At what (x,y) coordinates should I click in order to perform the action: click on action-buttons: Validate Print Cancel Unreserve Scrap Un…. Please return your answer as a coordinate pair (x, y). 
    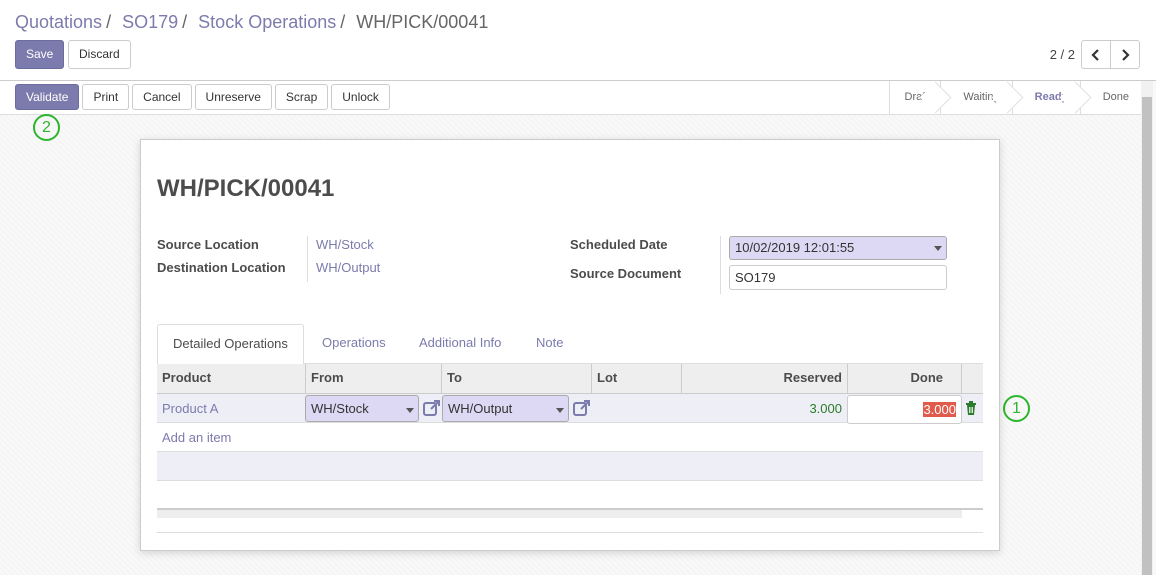
    Looking at the image, I should click on (202, 97).